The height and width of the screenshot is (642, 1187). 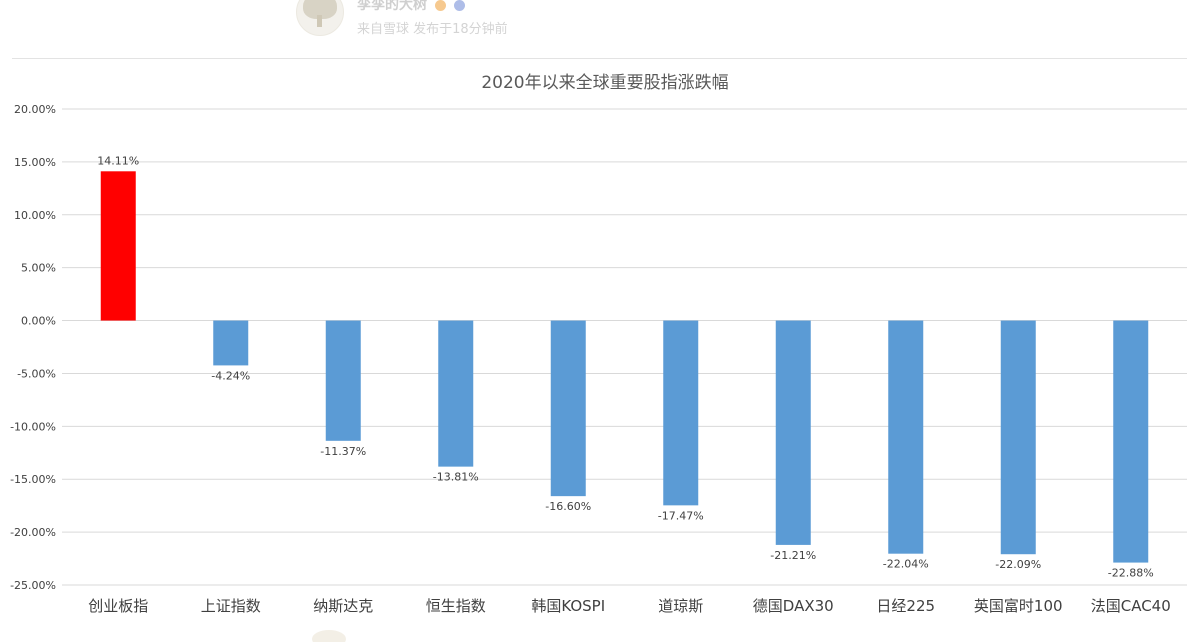 What do you see at coordinates (1131, 573) in the screenshot?
I see `data-label: -22.88%` at bounding box center [1131, 573].